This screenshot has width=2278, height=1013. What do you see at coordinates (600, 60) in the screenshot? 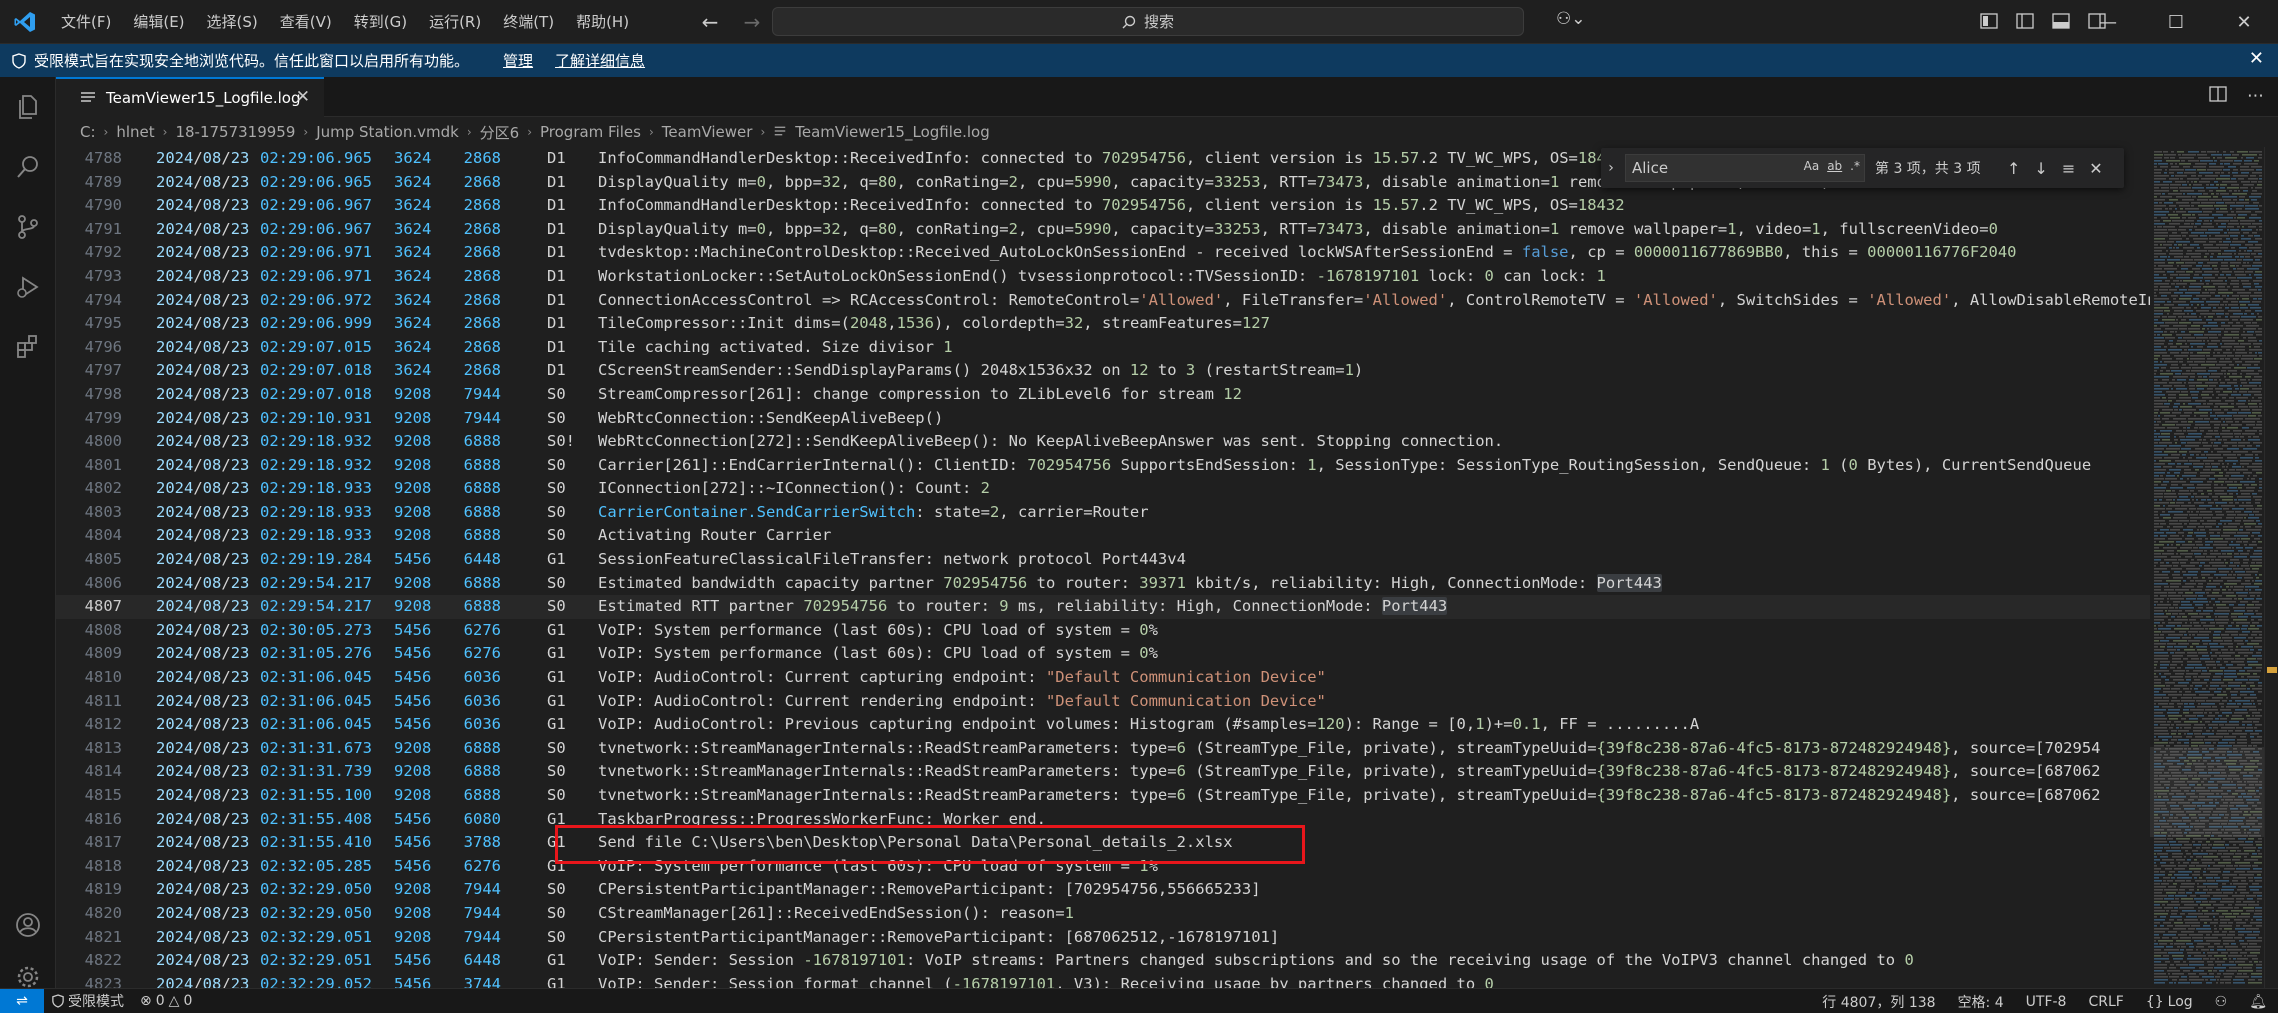
I see `learn-more-link: 了解详细信息` at bounding box center [600, 60].